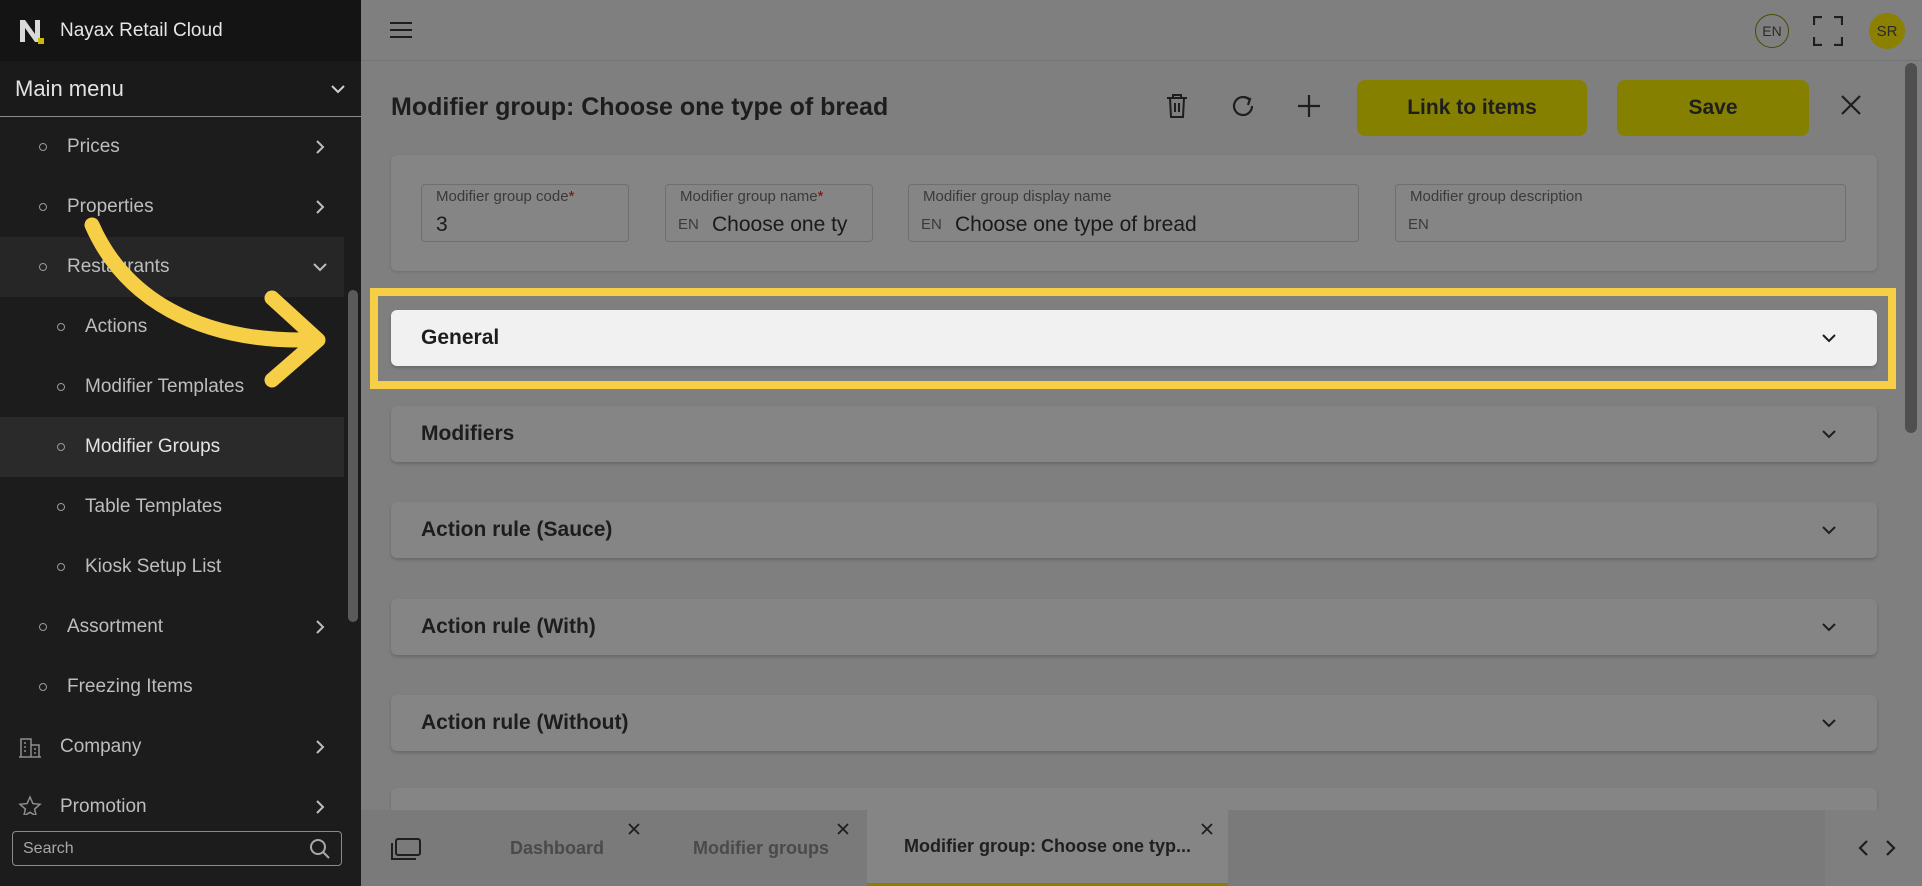 Image resolution: width=1922 pixels, height=886 pixels. What do you see at coordinates (141, 30) in the screenshot?
I see `brand-title: Nayax Retail Cloud` at bounding box center [141, 30].